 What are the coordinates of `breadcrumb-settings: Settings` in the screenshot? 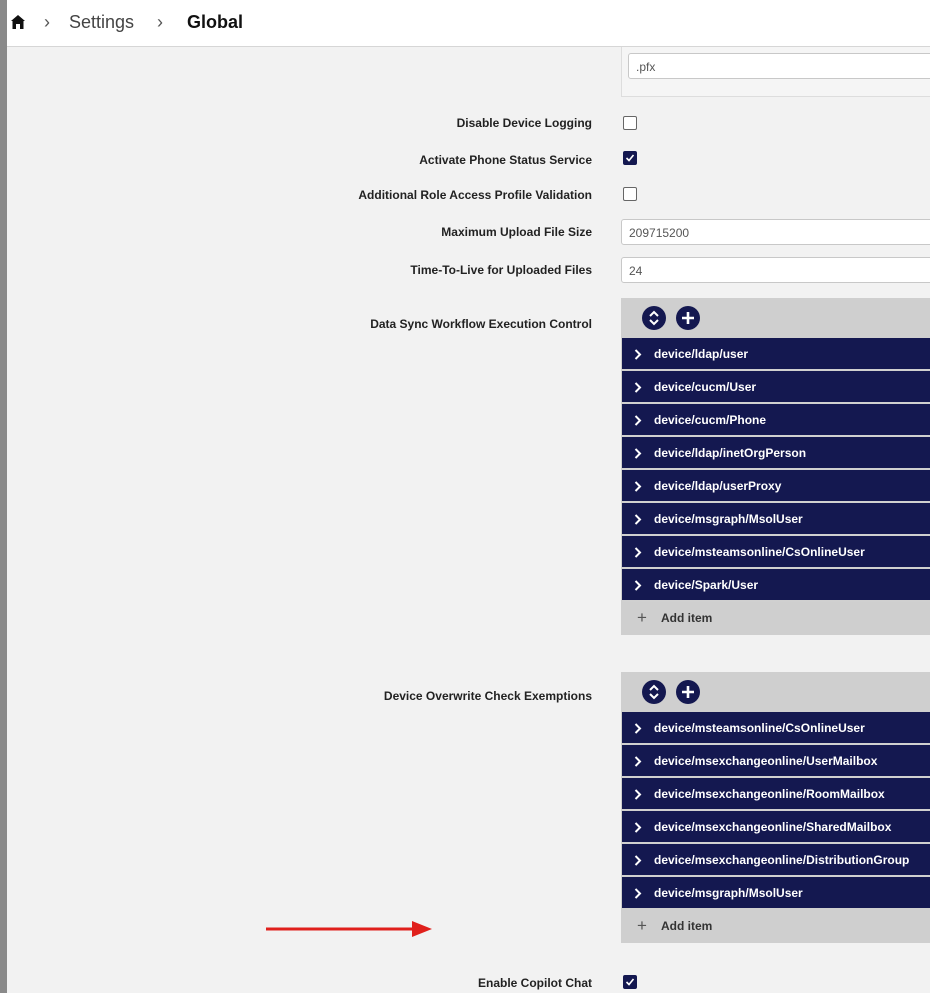 It's located at (101, 22).